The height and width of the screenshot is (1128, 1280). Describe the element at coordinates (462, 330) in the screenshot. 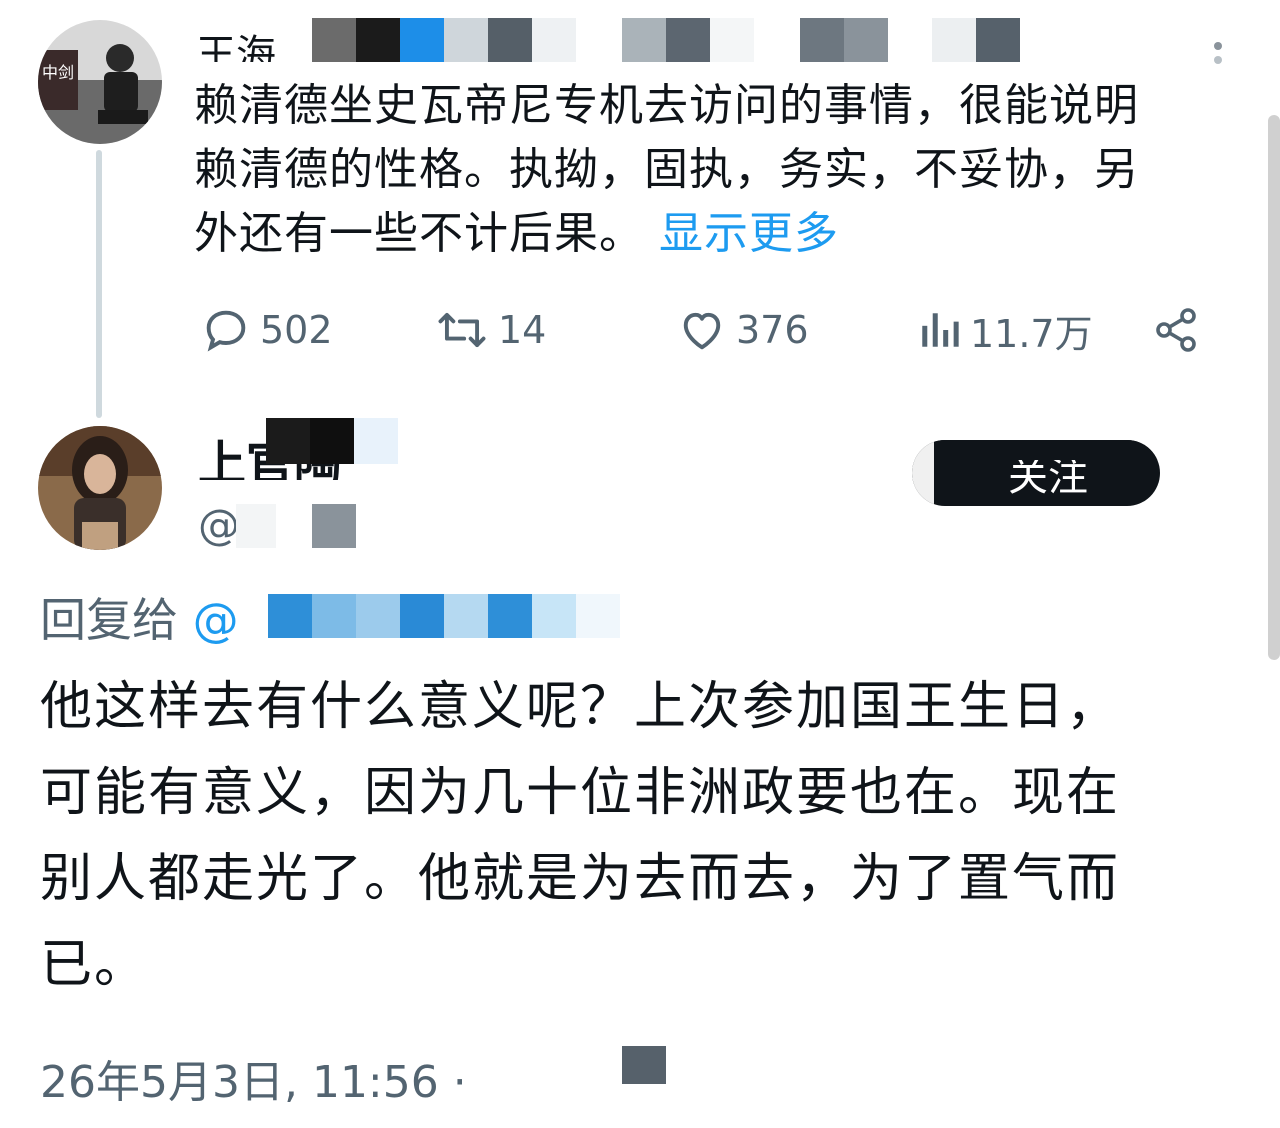

I see `retweet-icon` at that location.